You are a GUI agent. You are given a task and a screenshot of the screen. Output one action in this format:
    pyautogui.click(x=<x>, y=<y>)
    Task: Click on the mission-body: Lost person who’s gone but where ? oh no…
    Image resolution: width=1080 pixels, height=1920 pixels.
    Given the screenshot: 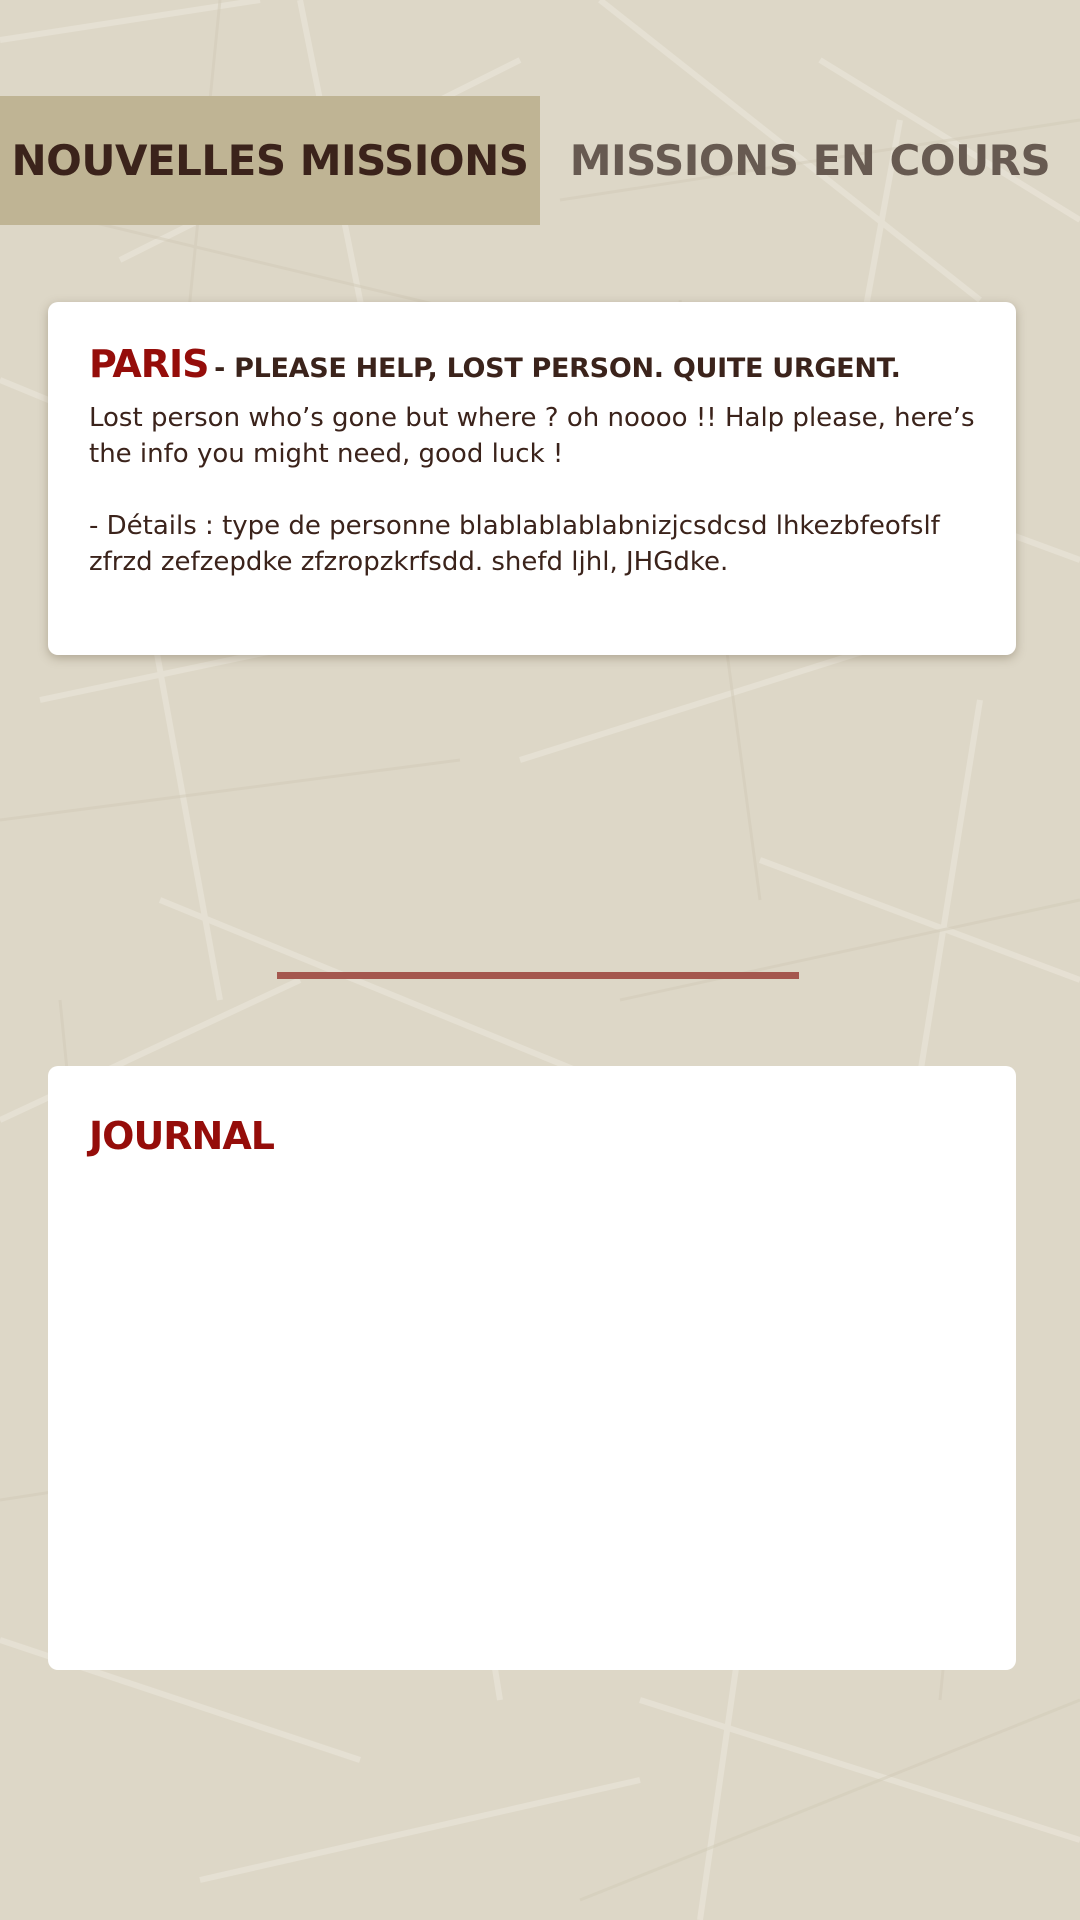 What is the action you would take?
    pyautogui.click(x=539, y=490)
    